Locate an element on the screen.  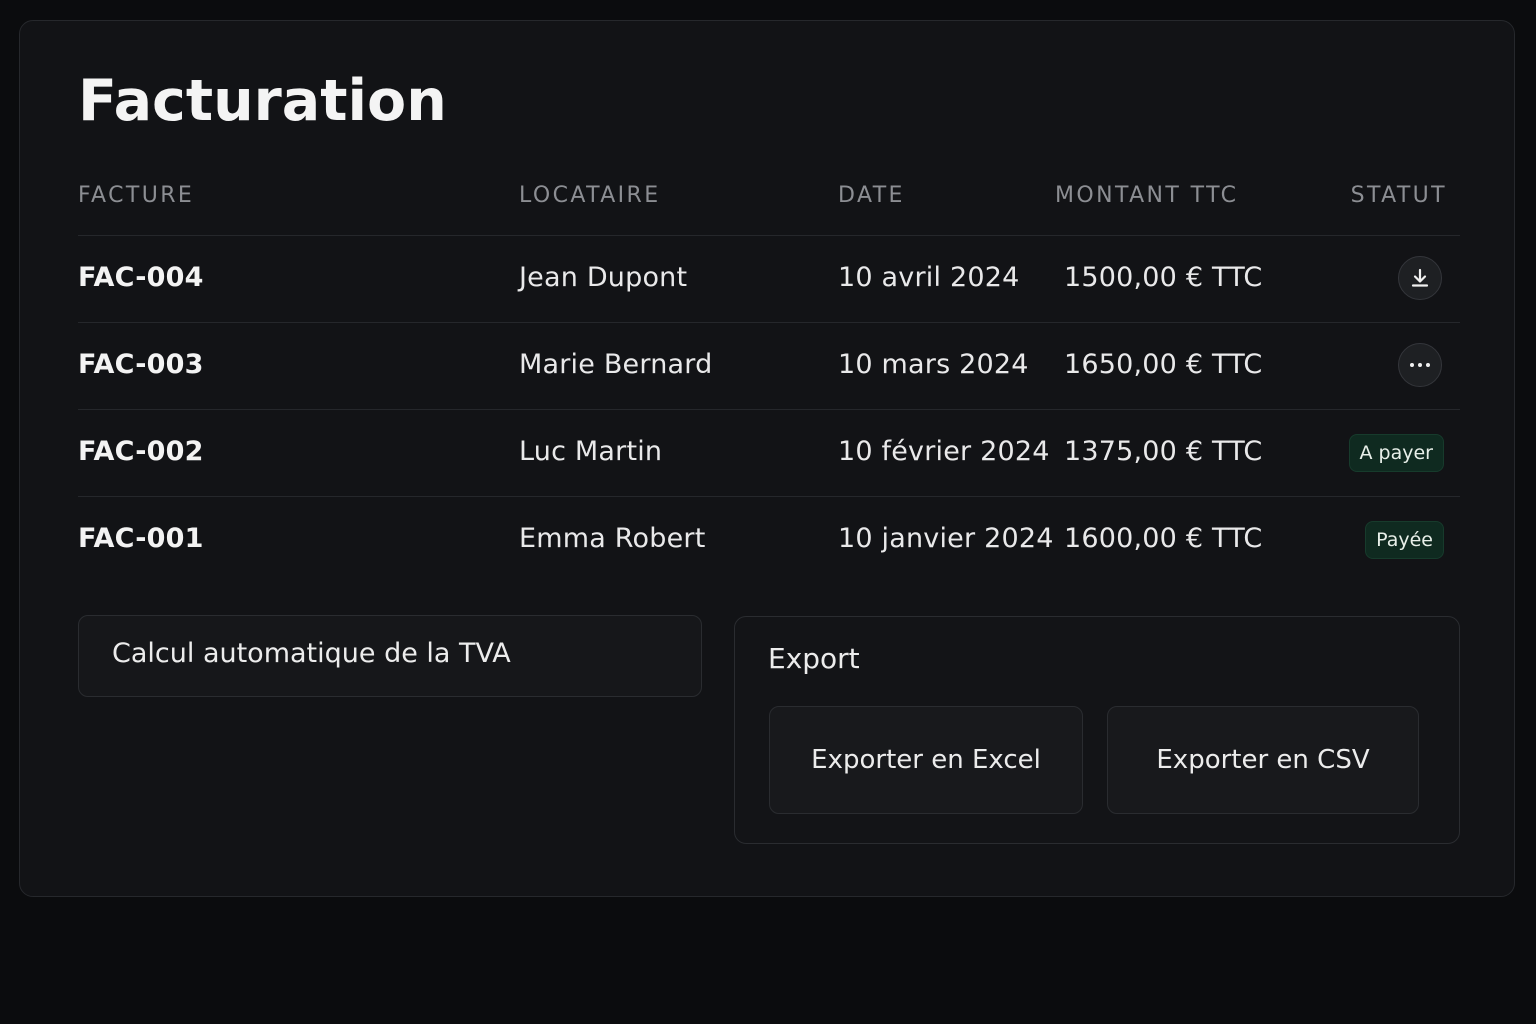
invoice-amount: 1600,00 € TTC is located at coordinates (1163, 538).